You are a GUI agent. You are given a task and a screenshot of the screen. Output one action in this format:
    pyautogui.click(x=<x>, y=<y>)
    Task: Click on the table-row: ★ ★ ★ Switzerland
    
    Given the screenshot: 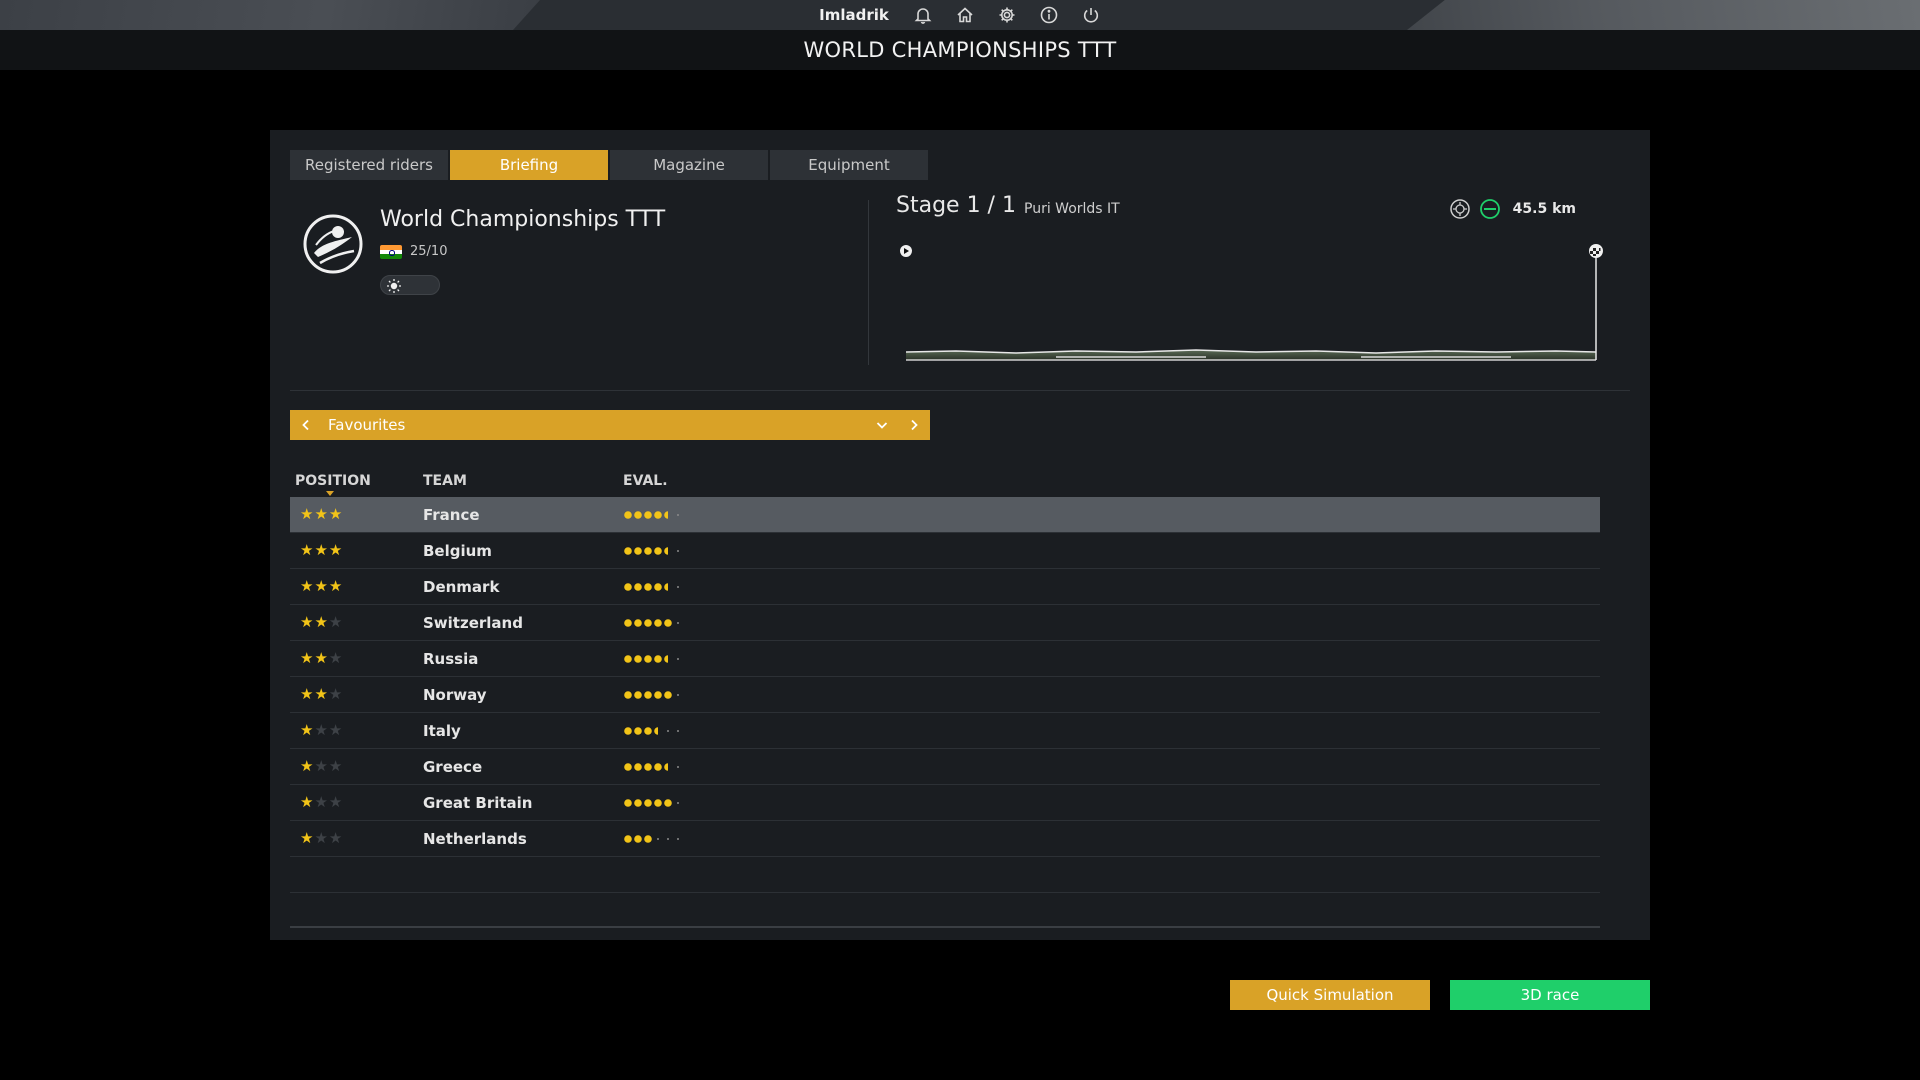 What is the action you would take?
    pyautogui.click(x=945, y=623)
    